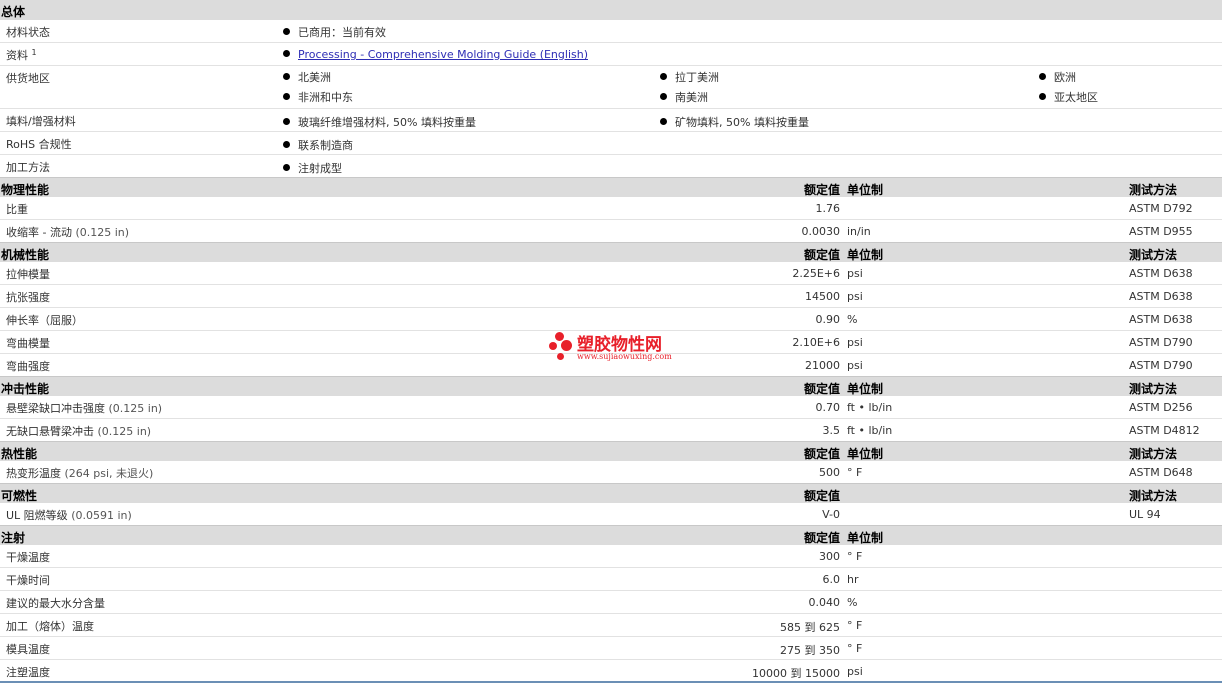 The image size is (1222, 694). What do you see at coordinates (28, 297) in the screenshot?
I see `property-label: 抗张强度` at bounding box center [28, 297].